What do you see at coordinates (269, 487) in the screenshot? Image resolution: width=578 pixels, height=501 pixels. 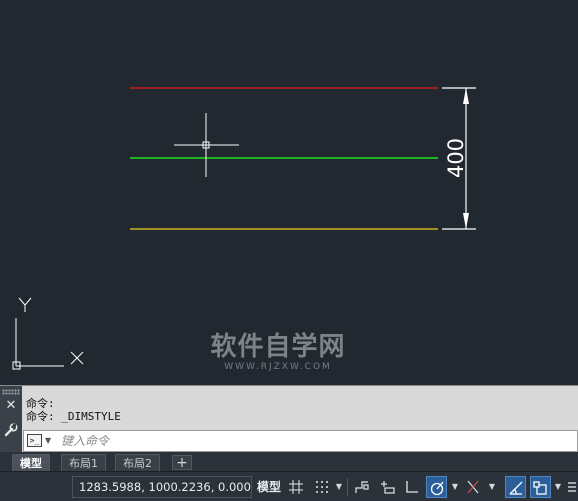 I see `model-space-button: 模型` at bounding box center [269, 487].